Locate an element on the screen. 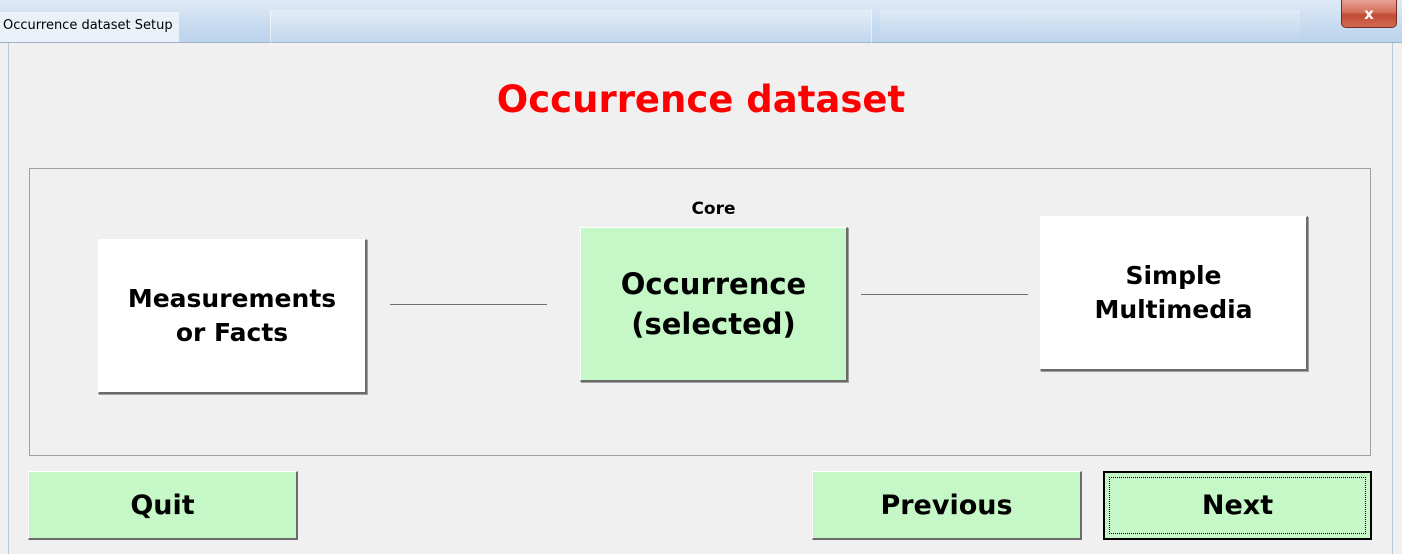 The height and width of the screenshot is (554, 1402). core-label: Core is located at coordinates (713, 209).